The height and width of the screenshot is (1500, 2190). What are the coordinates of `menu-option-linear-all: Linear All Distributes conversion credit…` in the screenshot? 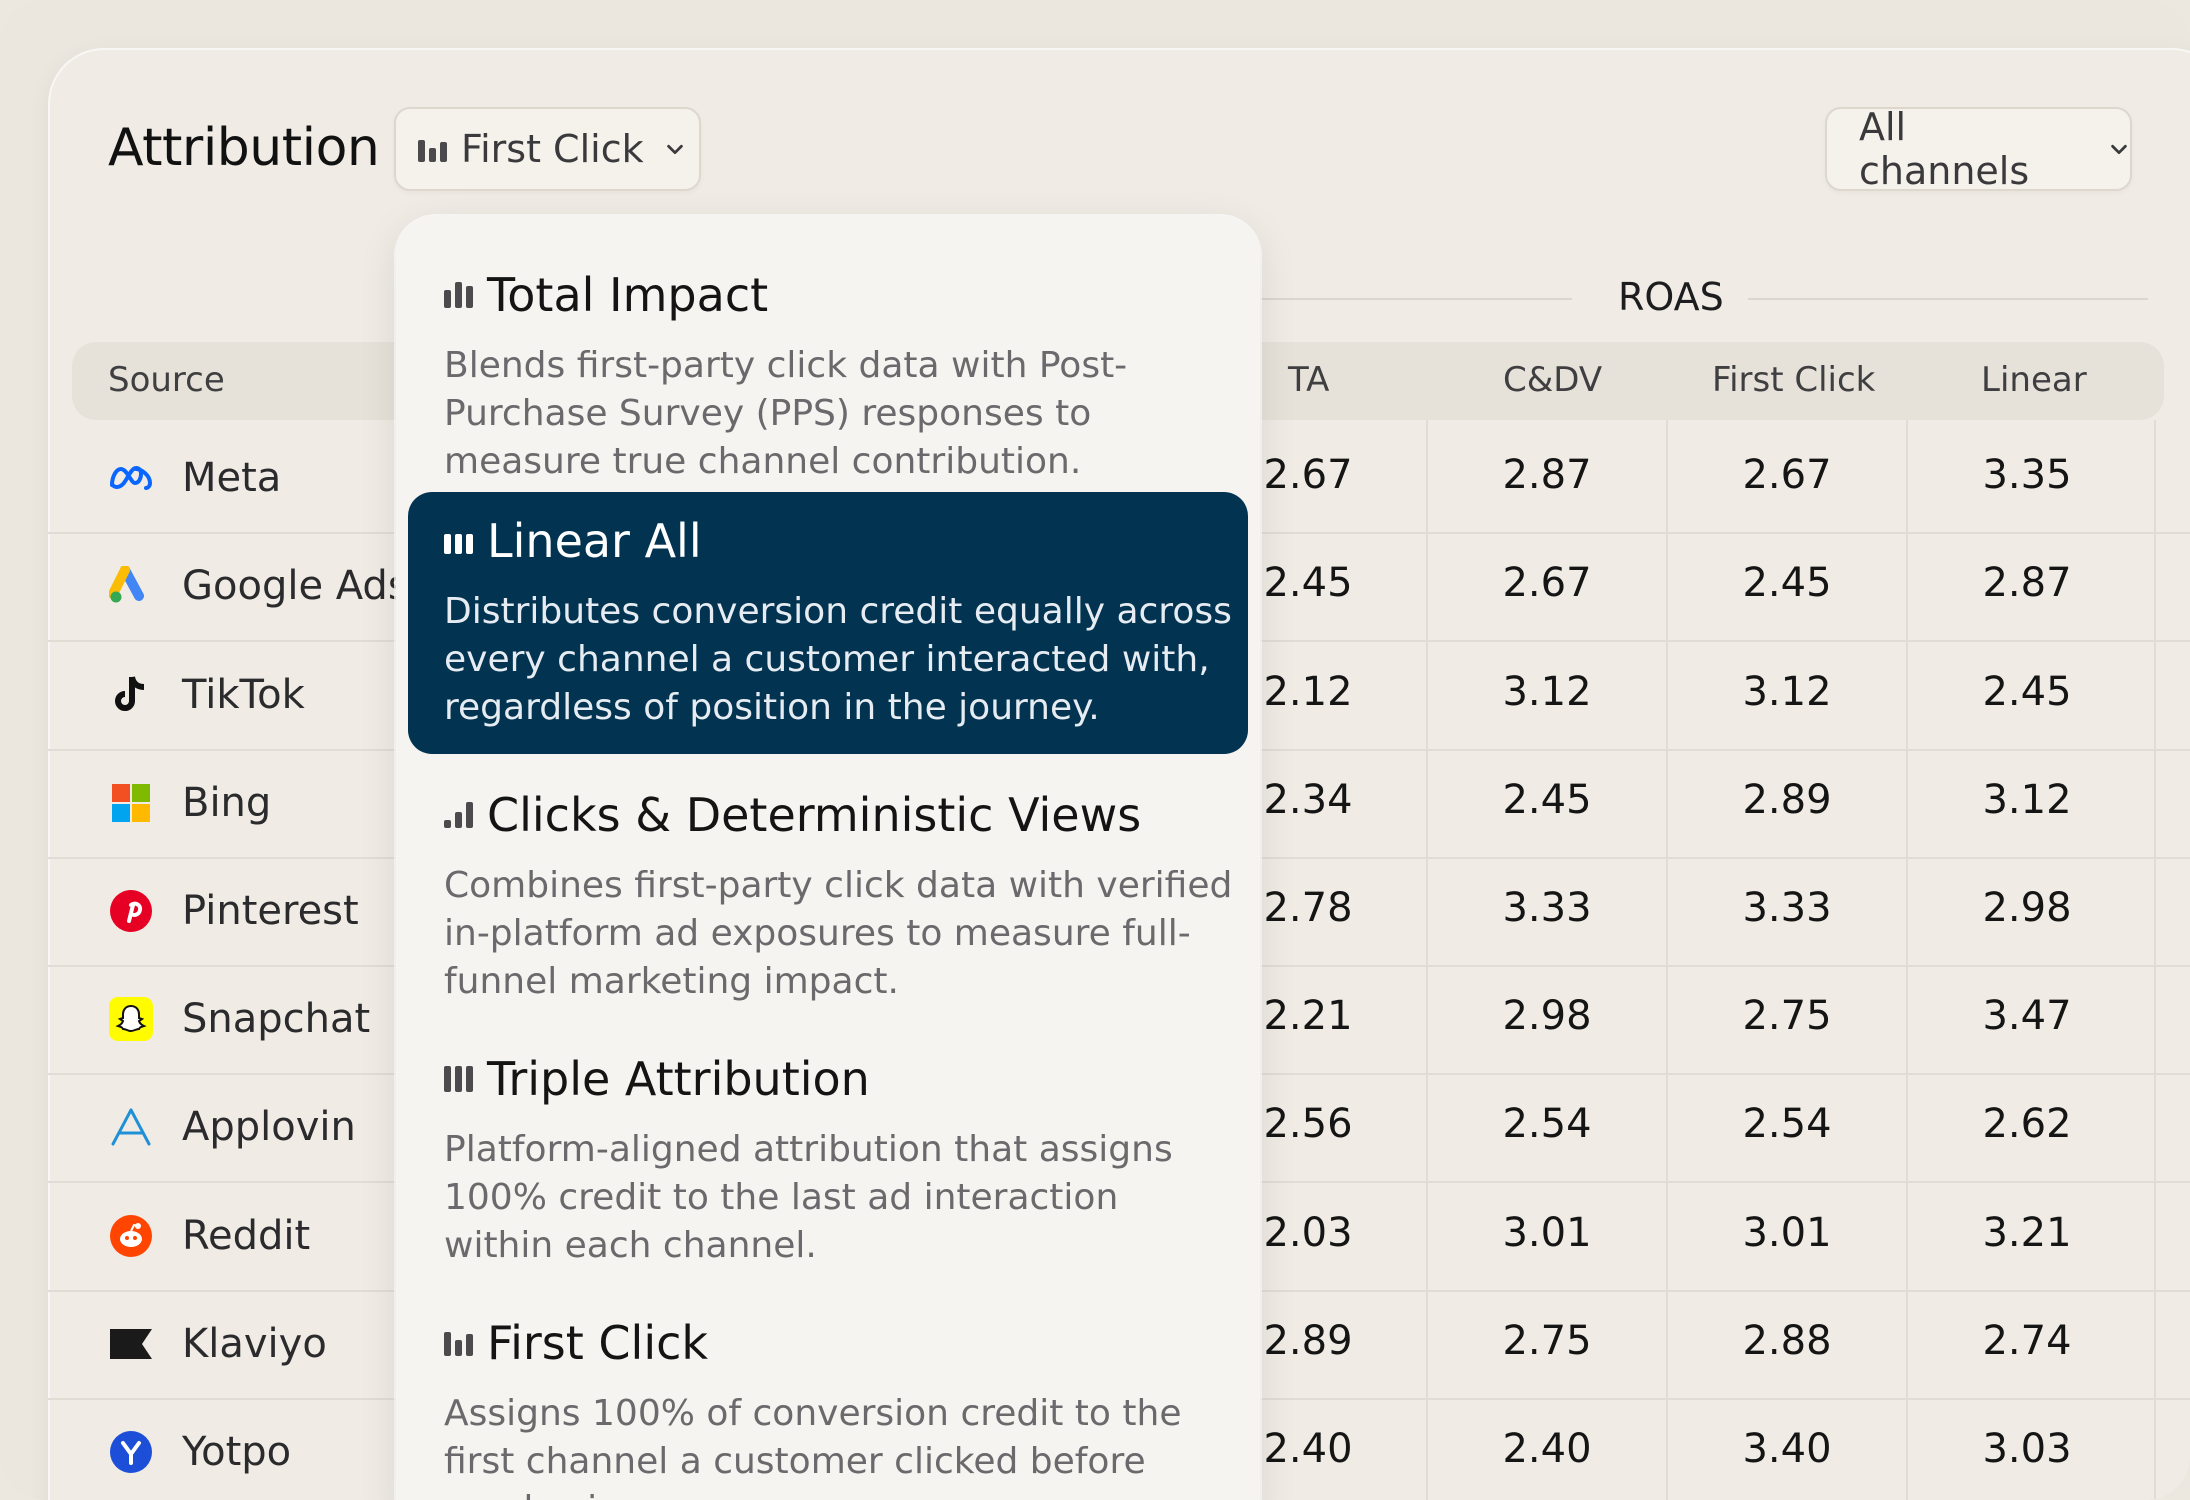 It's located at (828, 623).